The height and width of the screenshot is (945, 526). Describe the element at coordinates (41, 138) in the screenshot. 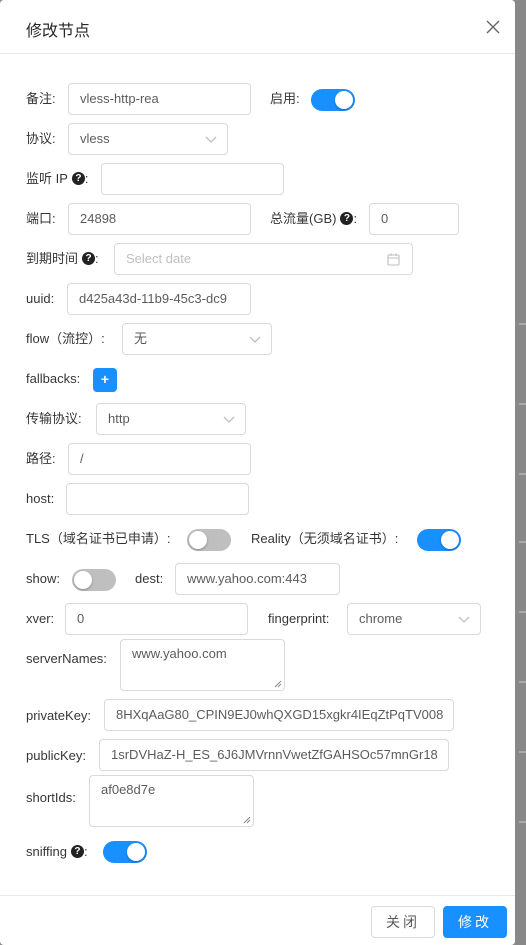

I see `protocol-label: 协议:` at that location.